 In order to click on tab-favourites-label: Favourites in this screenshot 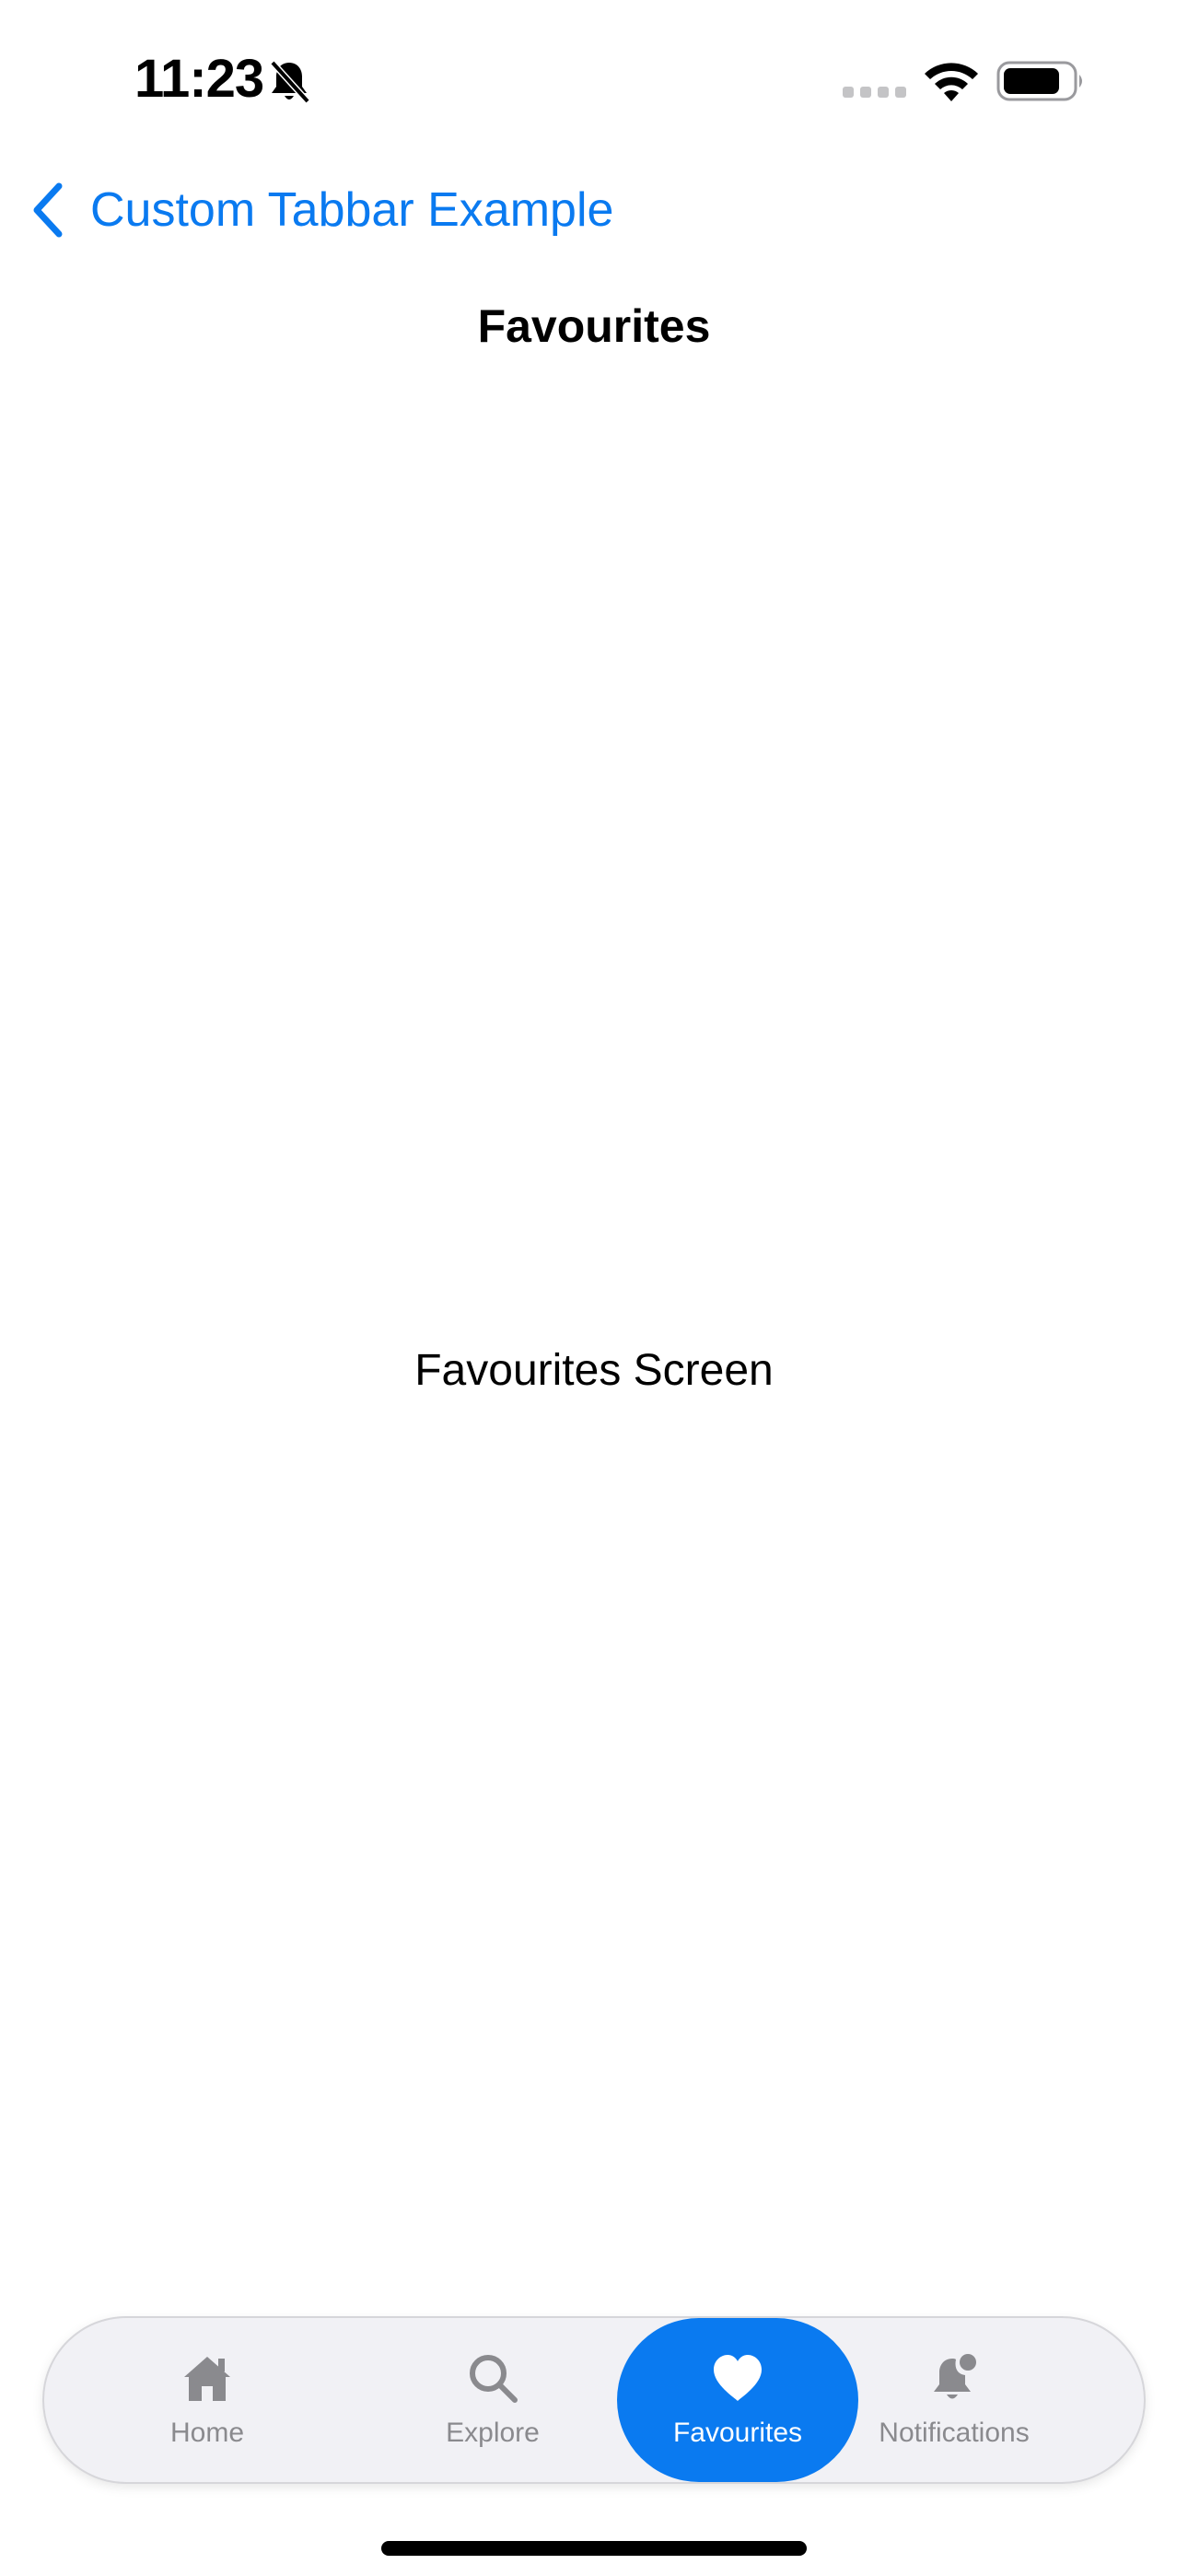, I will do `click(737, 2433)`.